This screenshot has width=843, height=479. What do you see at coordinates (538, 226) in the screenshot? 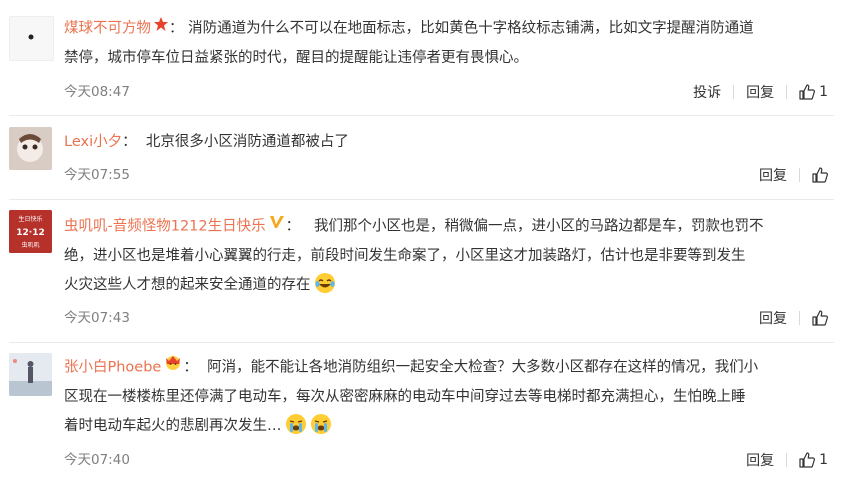
I see `comment-text-line: 我们那个小区也是，稍微偏一点，进小区的马路边都是车，罚款也罚不` at bounding box center [538, 226].